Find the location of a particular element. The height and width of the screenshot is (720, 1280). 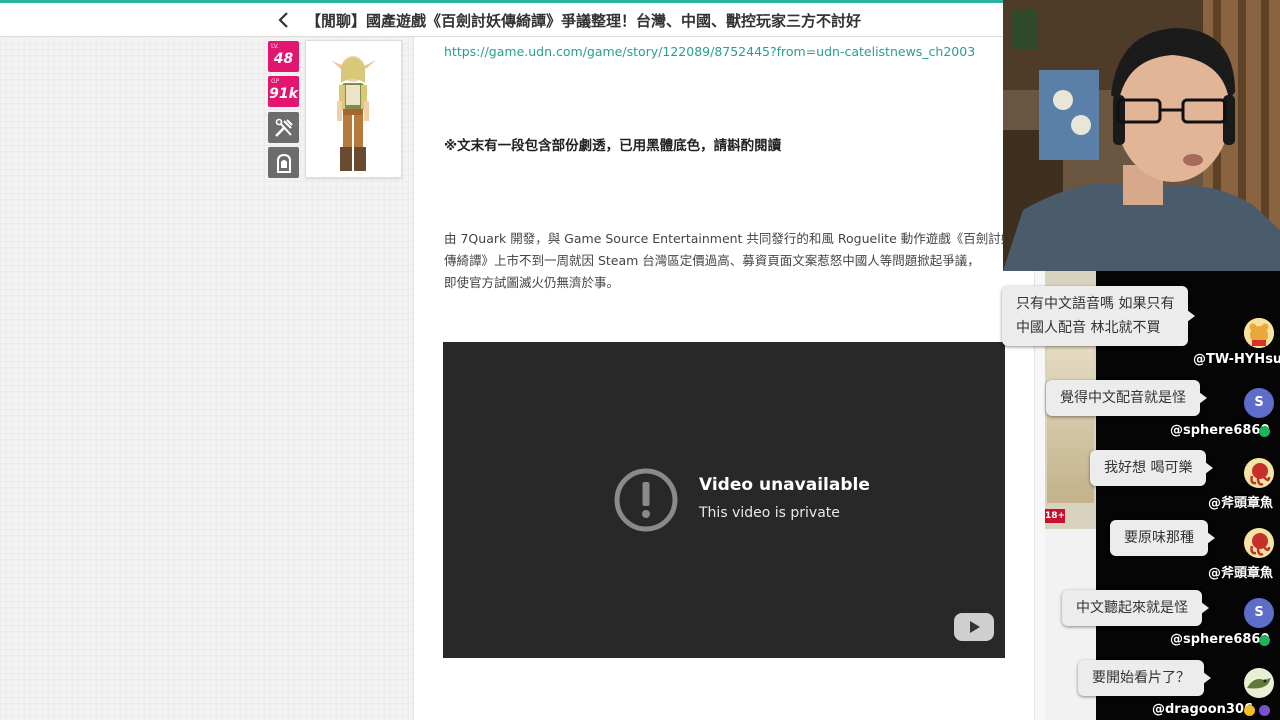

gp-label: GP is located at coordinates (275, 81).